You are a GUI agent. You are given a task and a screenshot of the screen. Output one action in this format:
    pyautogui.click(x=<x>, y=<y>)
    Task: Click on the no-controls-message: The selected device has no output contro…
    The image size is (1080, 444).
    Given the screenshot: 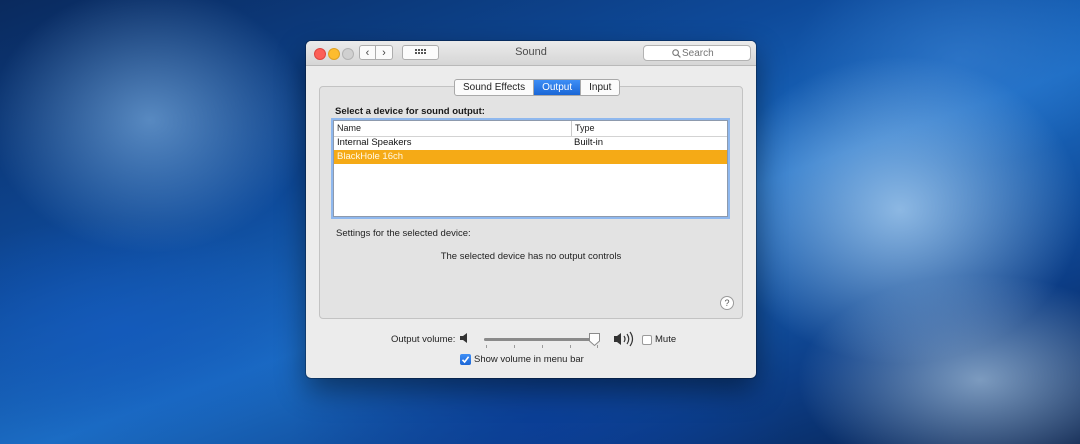 What is the action you would take?
    pyautogui.click(x=531, y=256)
    